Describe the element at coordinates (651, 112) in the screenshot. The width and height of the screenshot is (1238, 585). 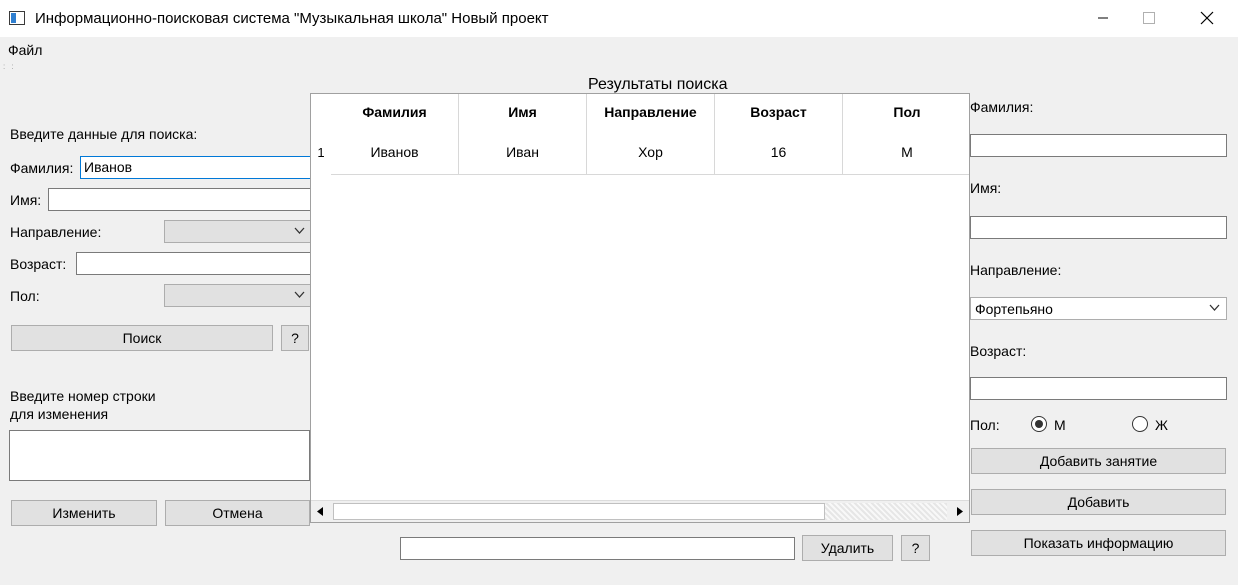
I see `column-header-direction: Направление` at that location.